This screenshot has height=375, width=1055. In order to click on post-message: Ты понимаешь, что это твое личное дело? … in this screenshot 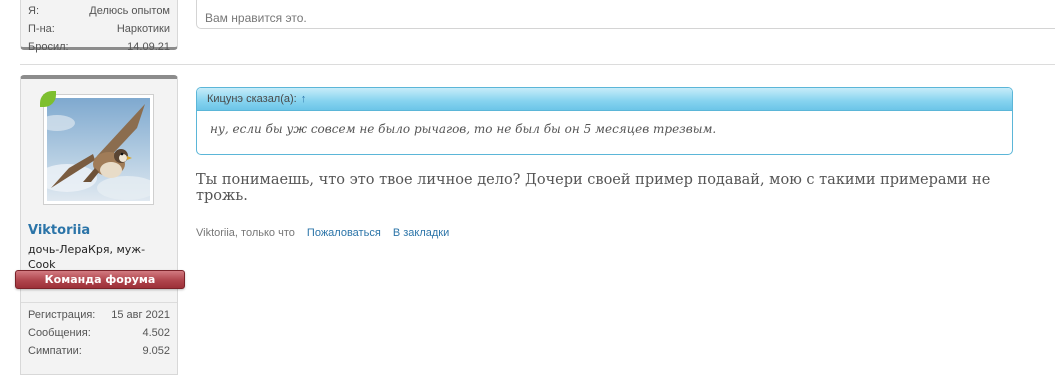, I will do `click(593, 188)`.